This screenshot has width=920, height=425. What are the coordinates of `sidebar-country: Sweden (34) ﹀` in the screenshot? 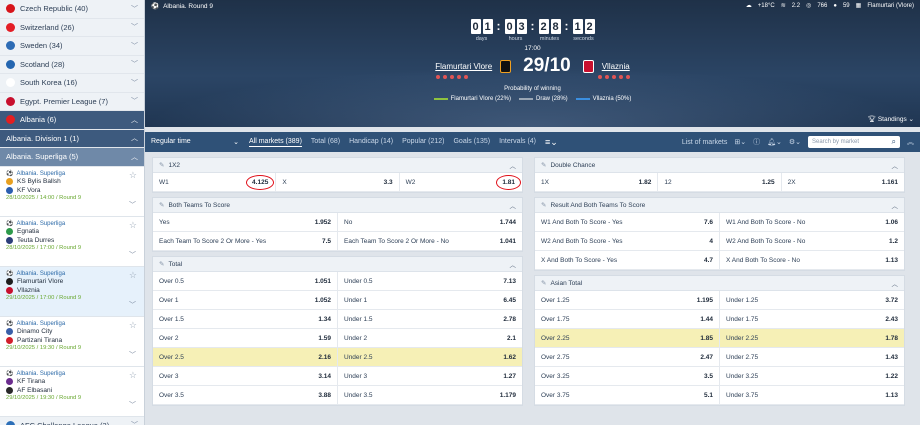 It's located at (72, 46).